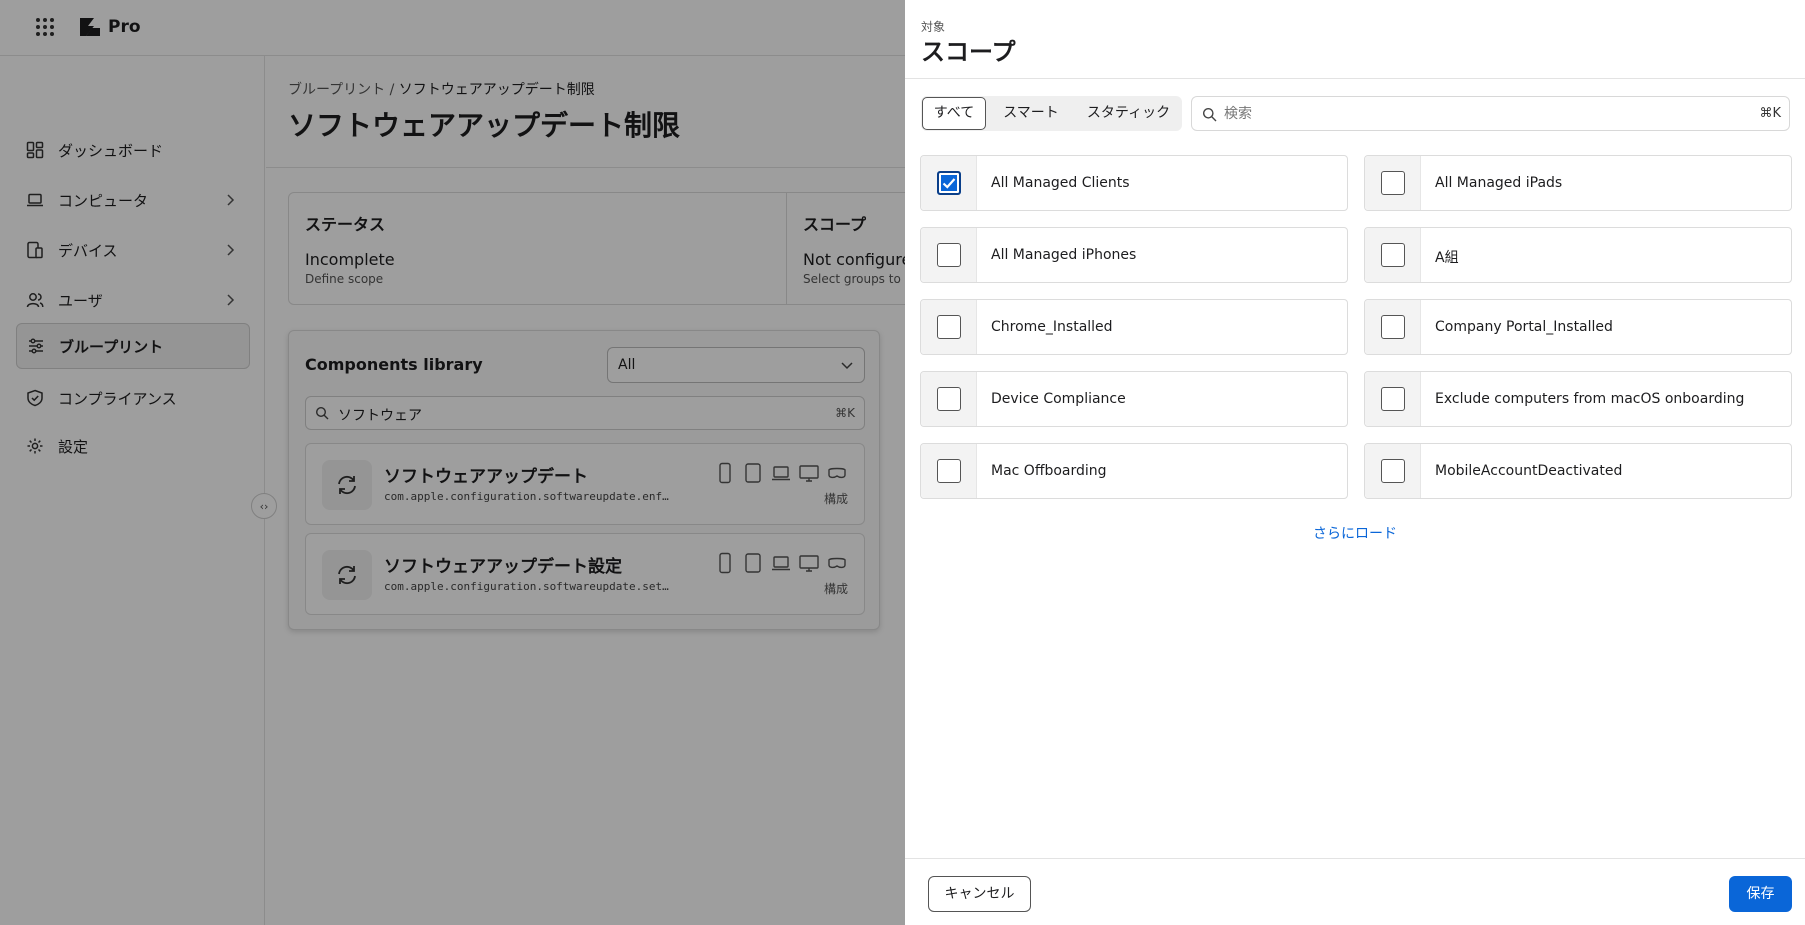 The image size is (1805, 925). What do you see at coordinates (1049, 471) in the screenshot?
I see `group-label: Mac Offboarding` at bounding box center [1049, 471].